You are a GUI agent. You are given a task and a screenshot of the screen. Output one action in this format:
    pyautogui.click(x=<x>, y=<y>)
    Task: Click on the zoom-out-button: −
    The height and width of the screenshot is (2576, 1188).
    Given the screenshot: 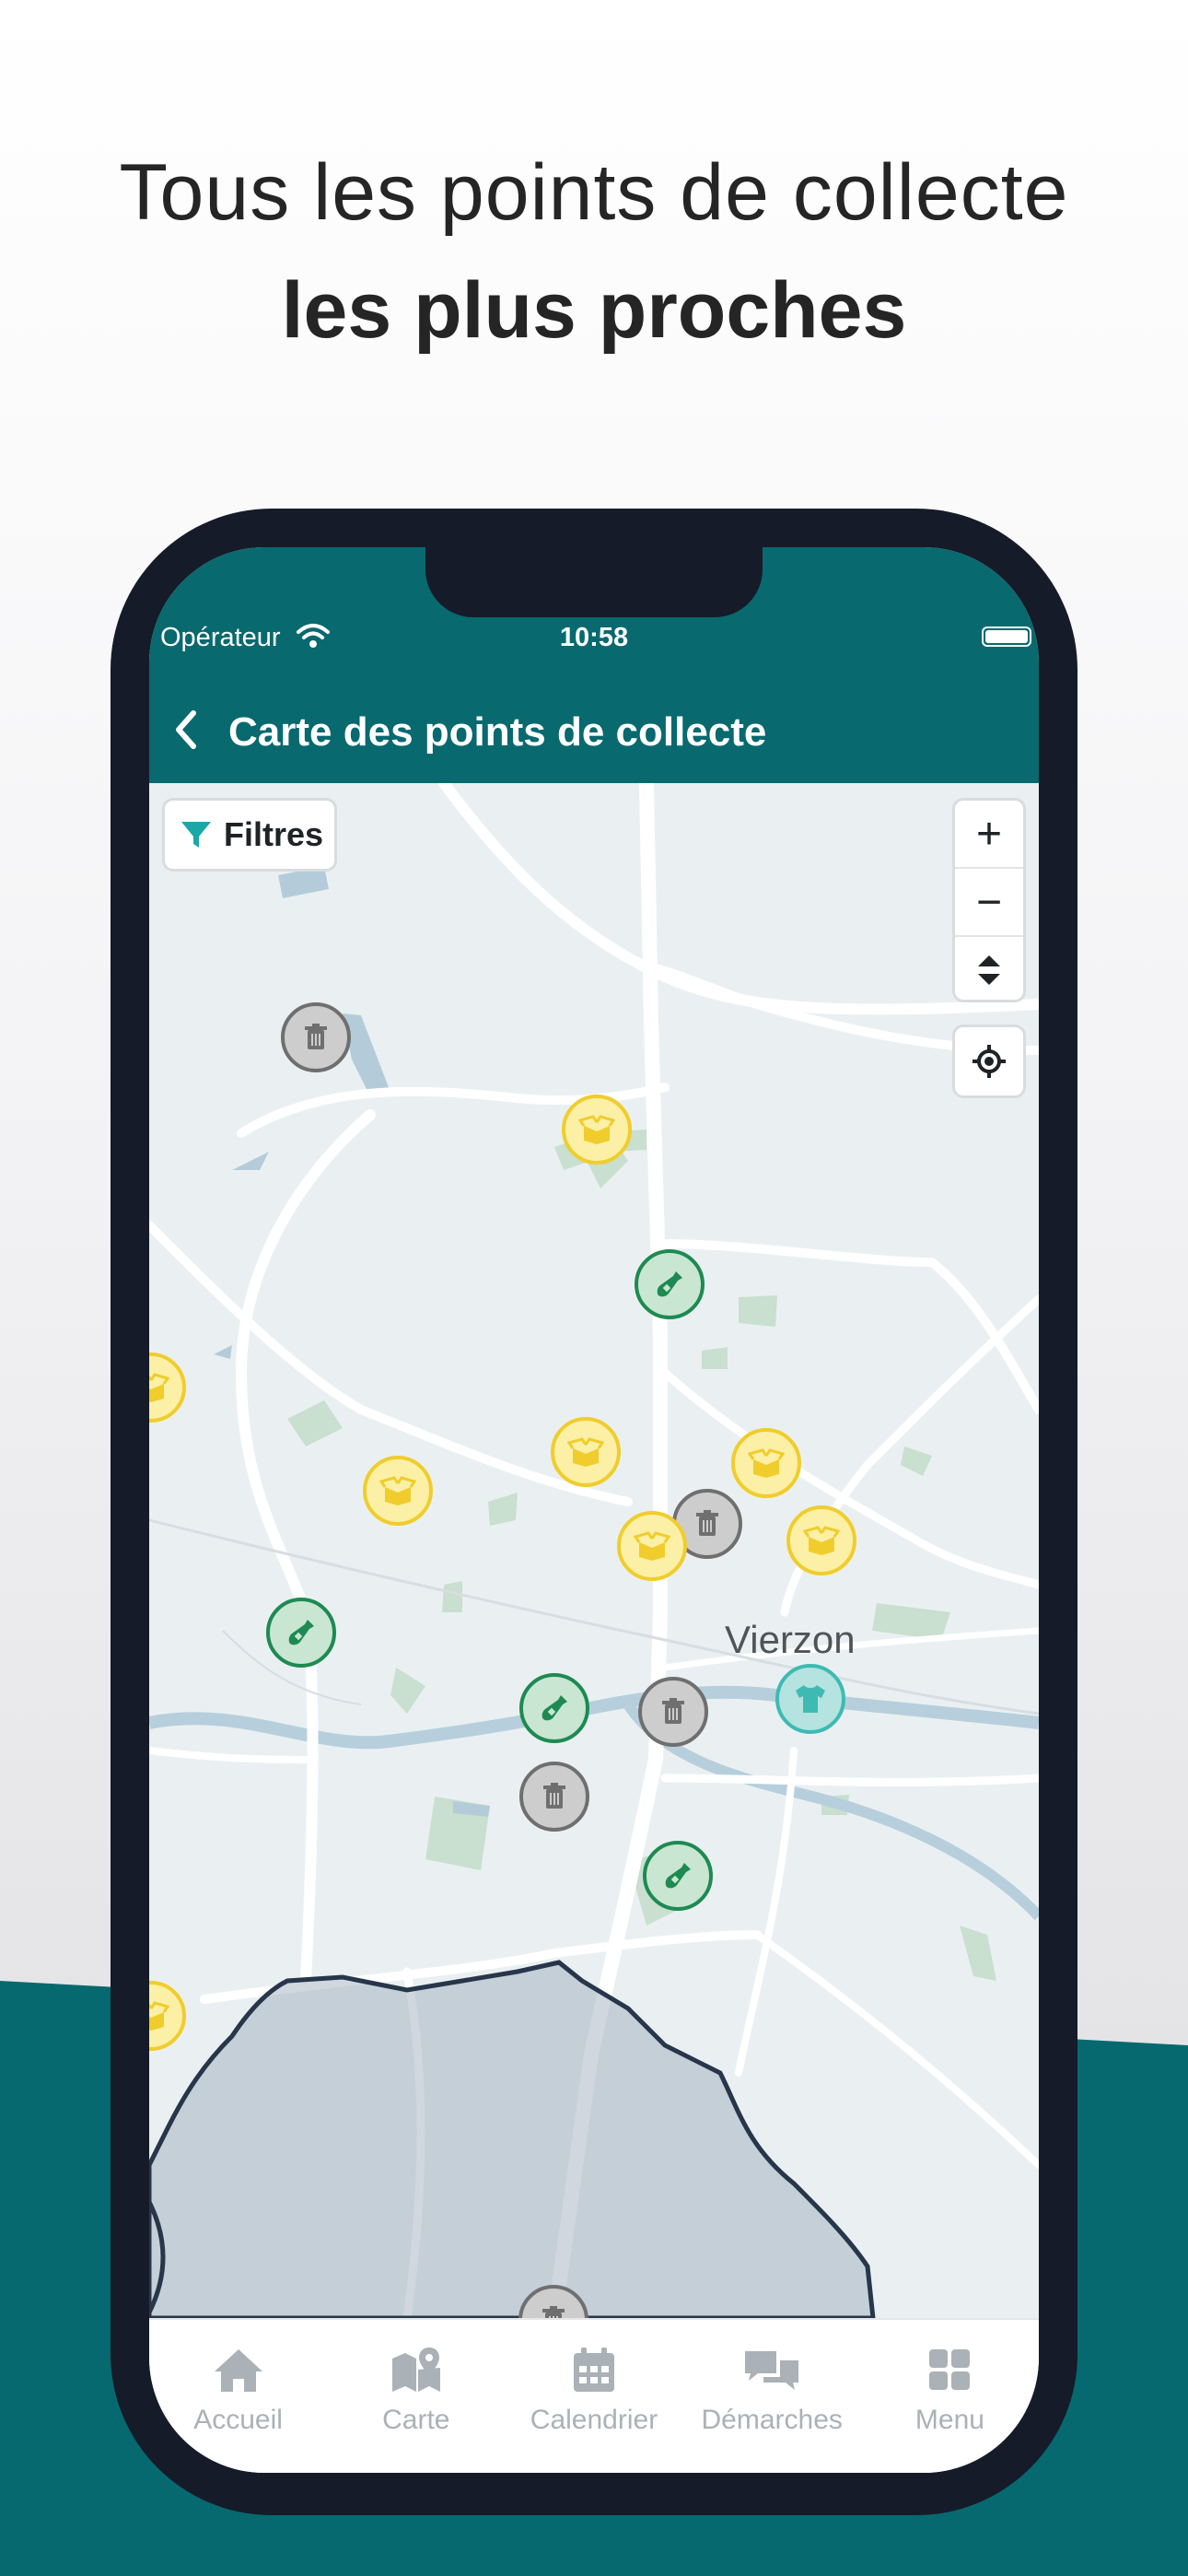 What is the action you would take?
    pyautogui.click(x=989, y=903)
    